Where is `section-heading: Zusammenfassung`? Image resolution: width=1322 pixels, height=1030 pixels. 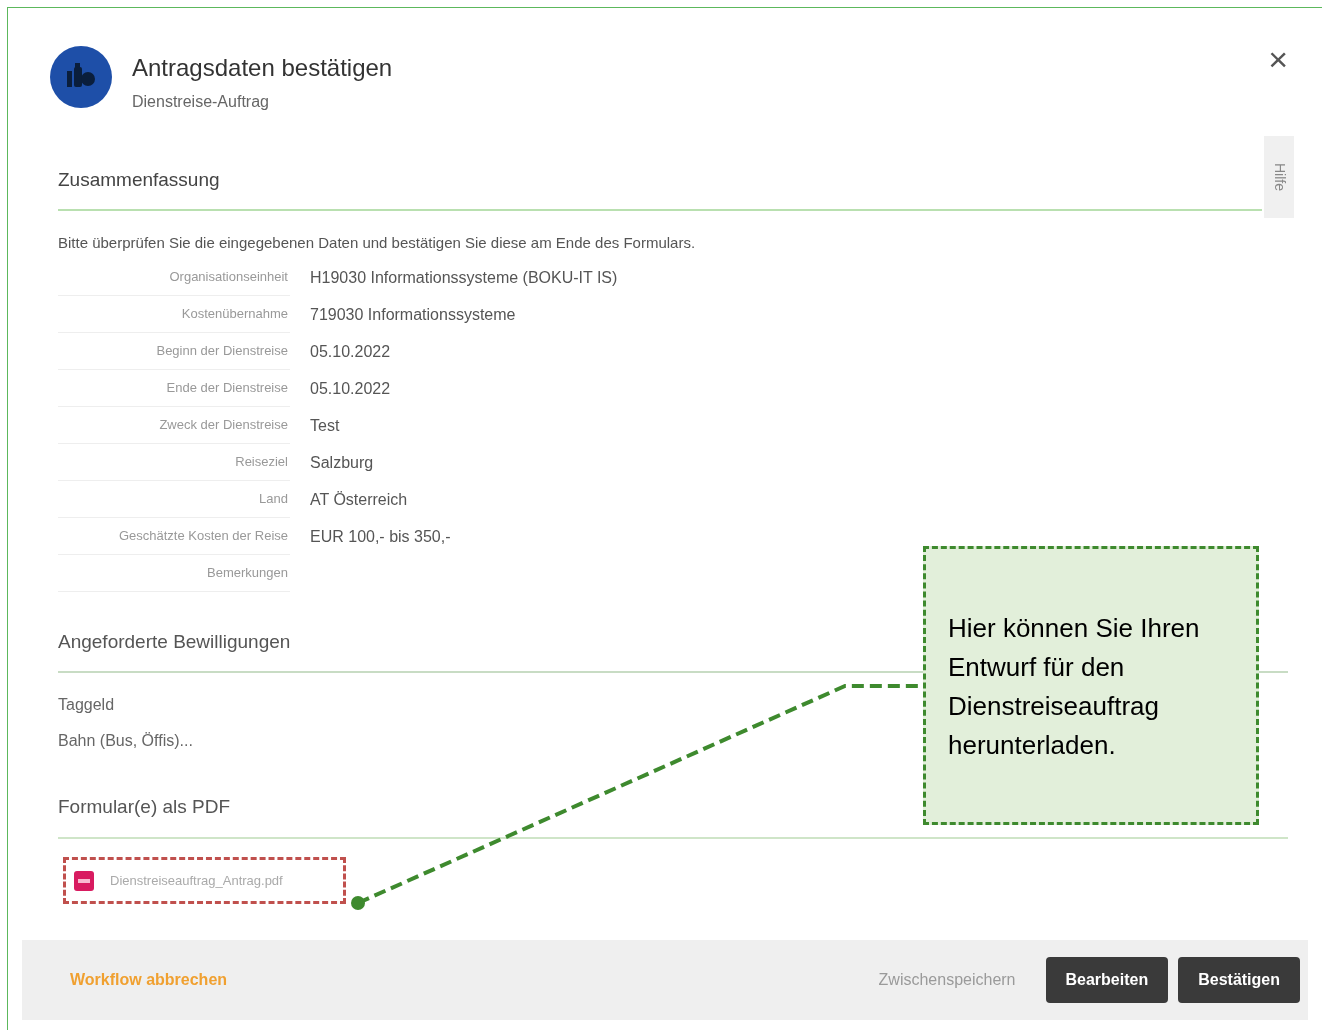 section-heading: Zusammenfassung is located at coordinates (660, 173).